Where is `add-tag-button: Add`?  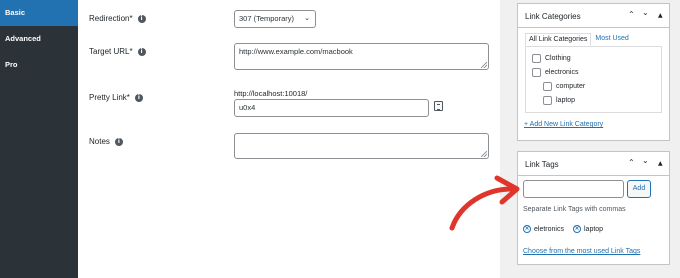
add-tag-button: Add is located at coordinates (639, 189).